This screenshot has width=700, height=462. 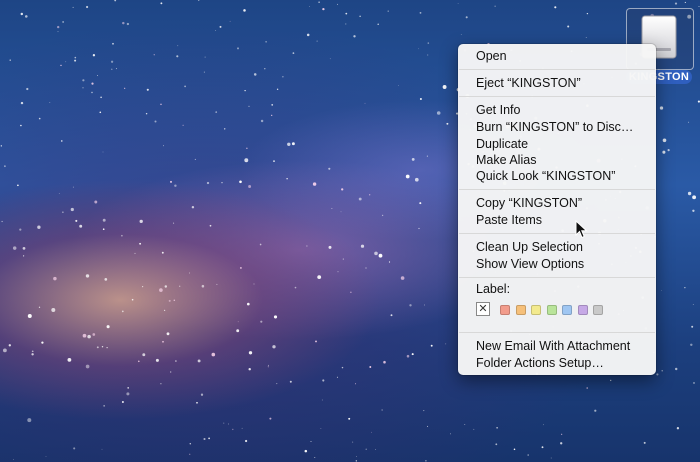 I want to click on menu-item-make-alias: Make Alias, so click(x=506, y=160).